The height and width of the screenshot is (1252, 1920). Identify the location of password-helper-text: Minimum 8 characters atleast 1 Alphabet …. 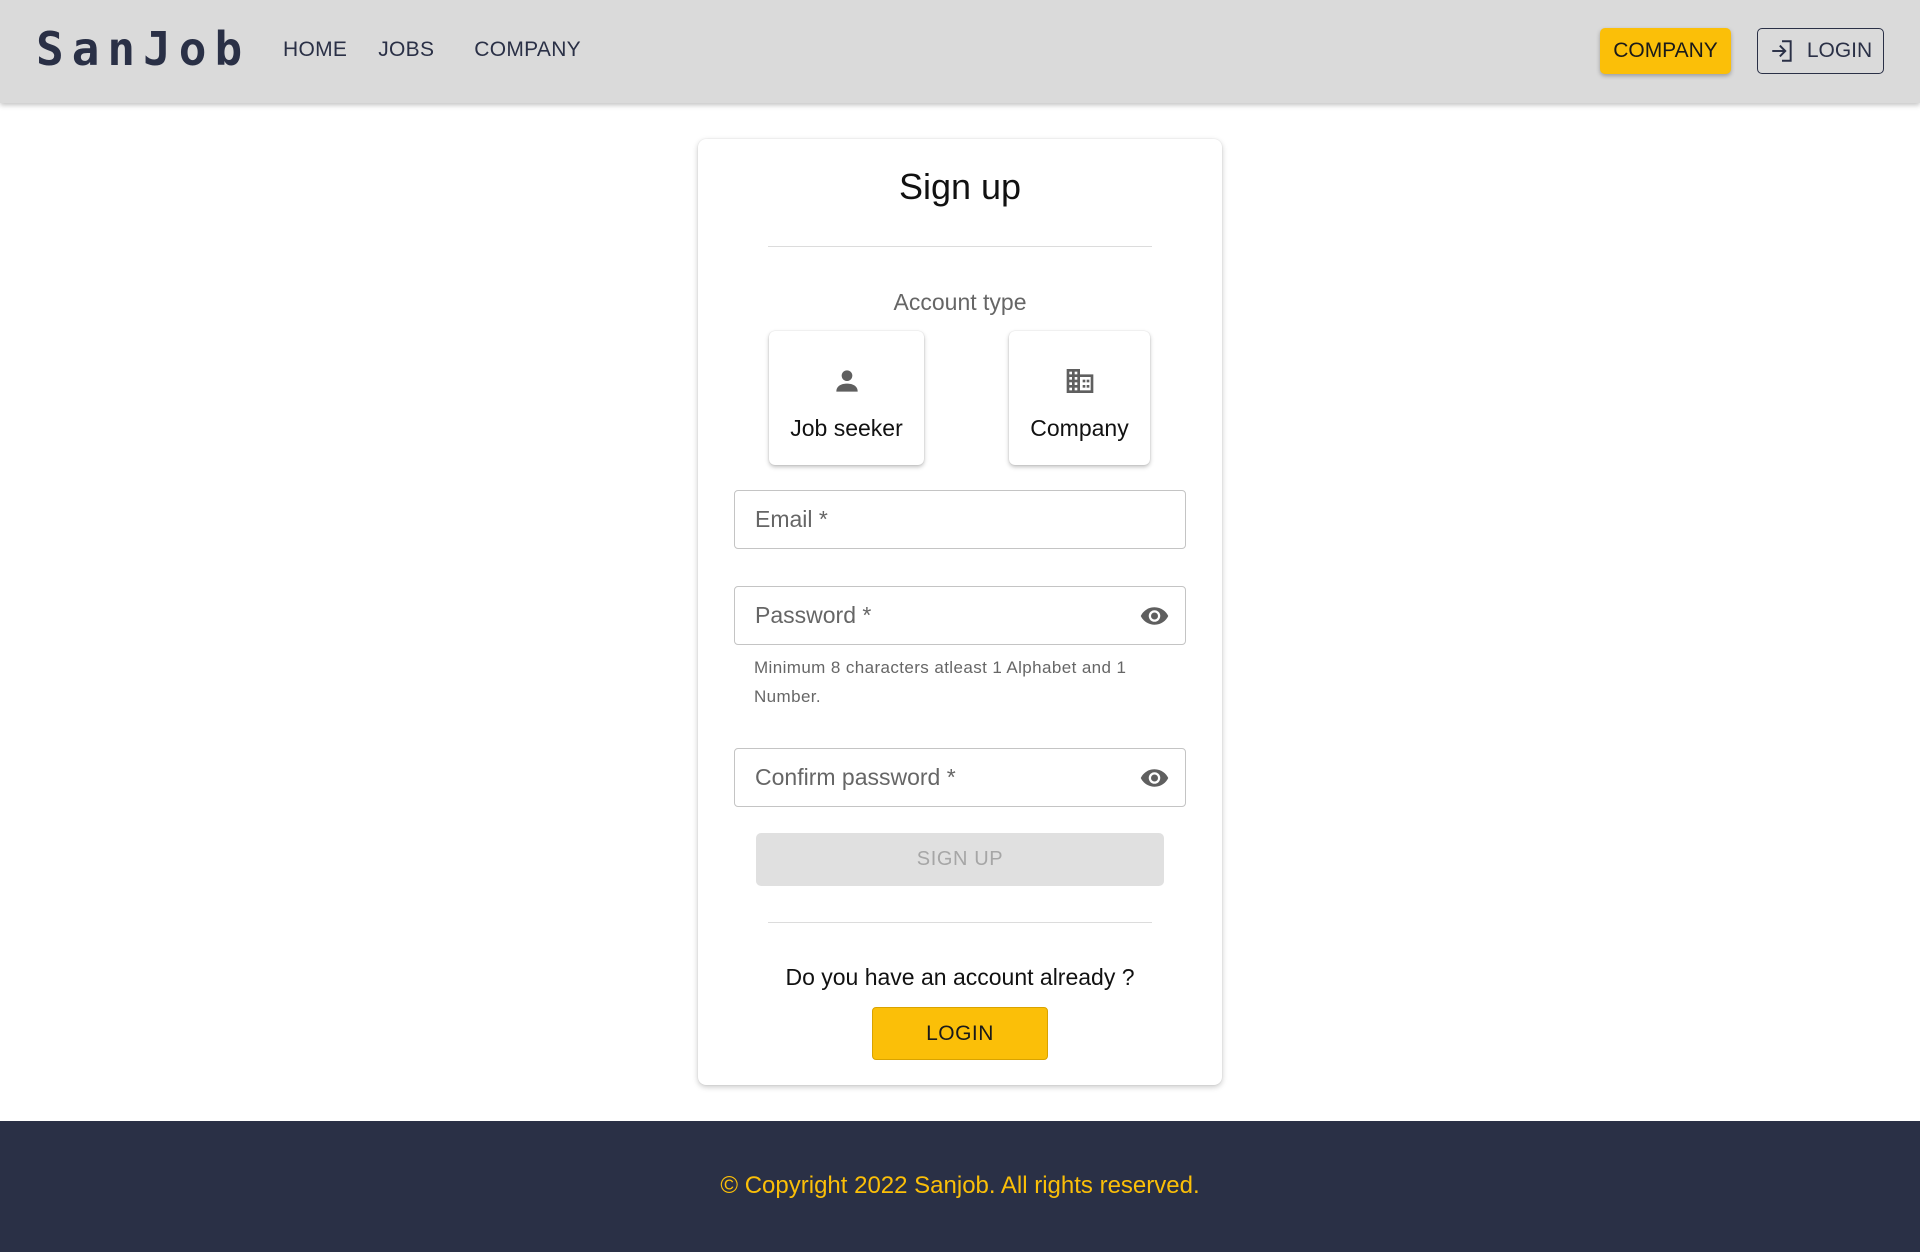
(940, 682).